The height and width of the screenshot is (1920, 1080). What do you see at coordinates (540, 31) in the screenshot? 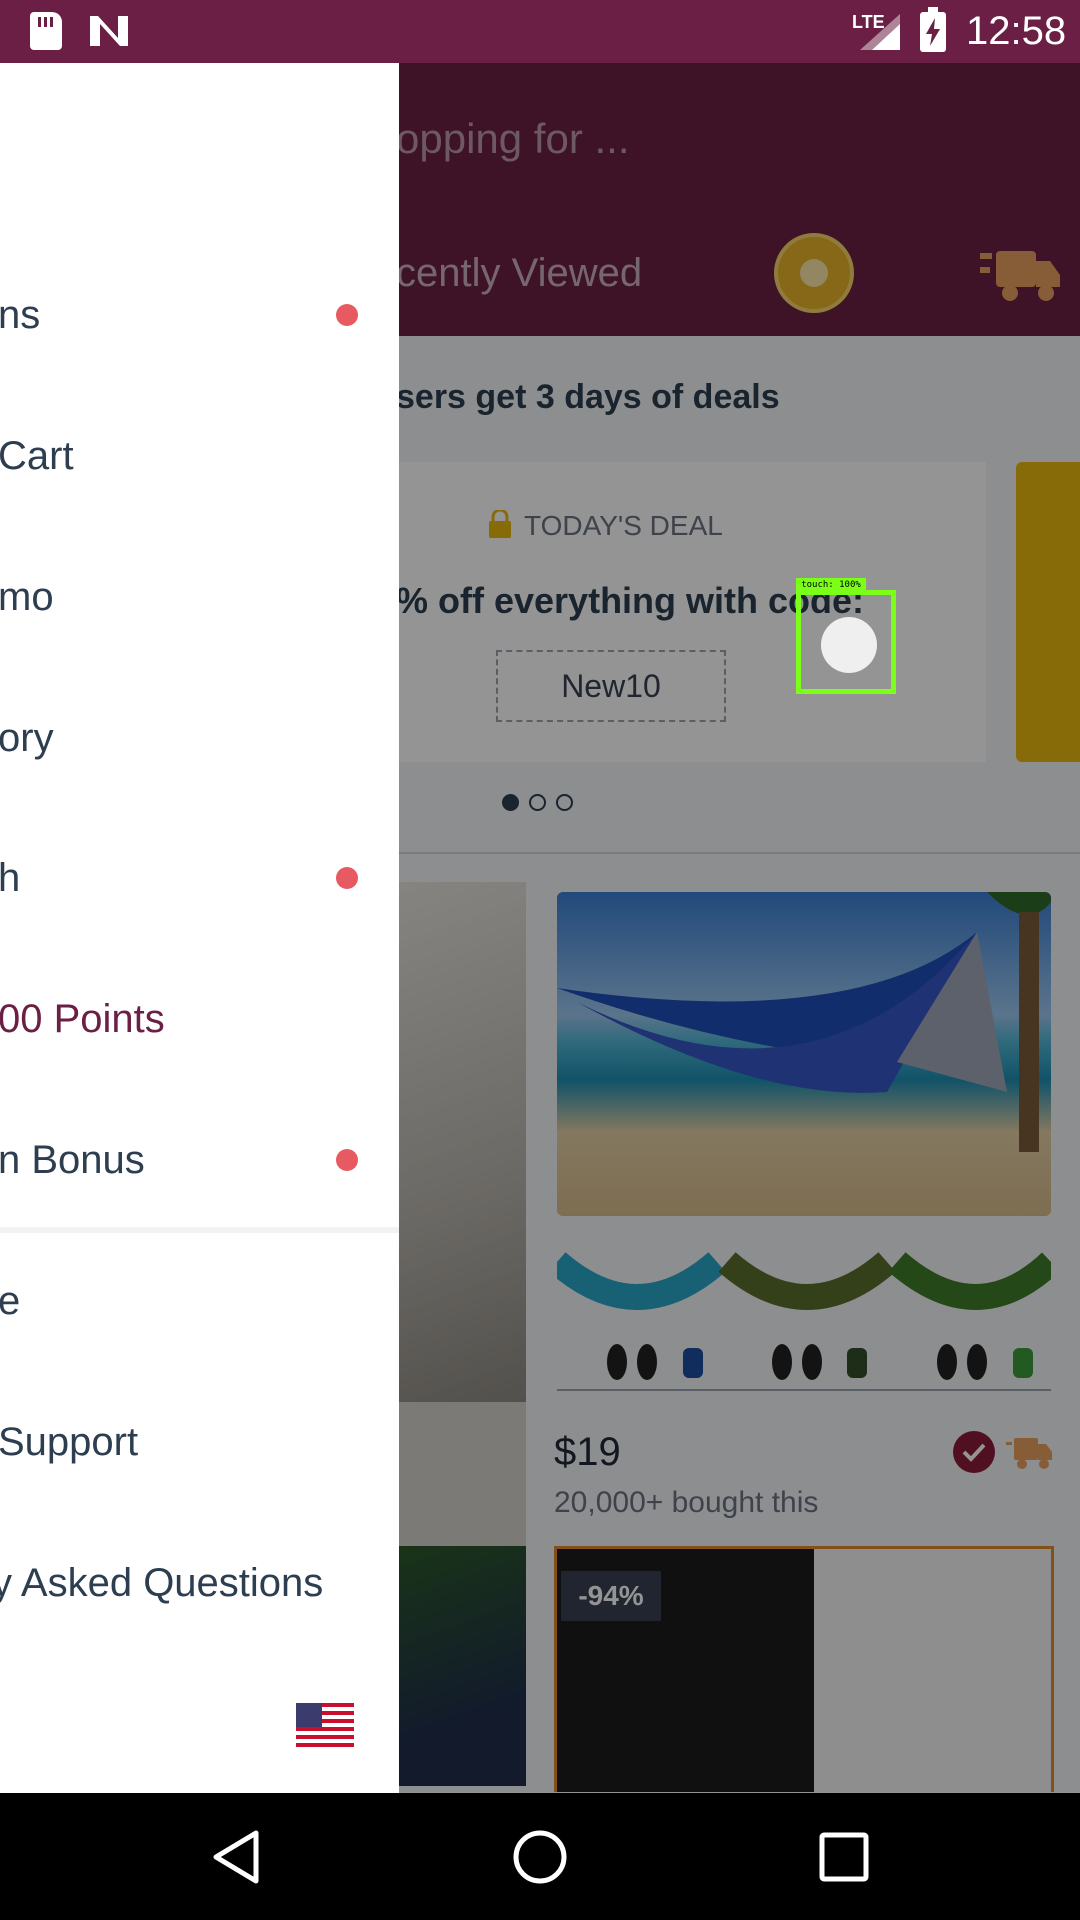
I see `status-bar: LTE 12:58` at bounding box center [540, 31].